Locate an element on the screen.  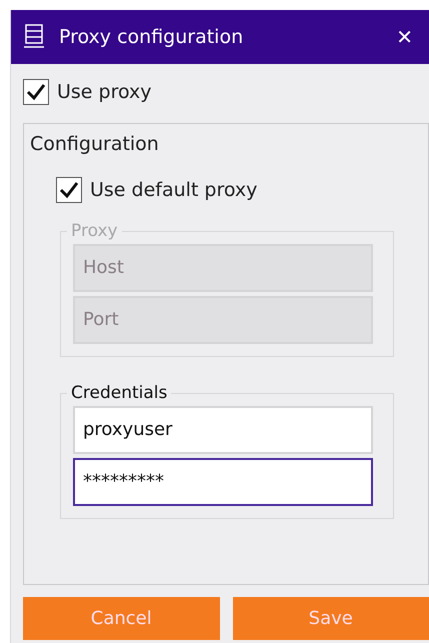
server-icon is located at coordinates (34, 37).